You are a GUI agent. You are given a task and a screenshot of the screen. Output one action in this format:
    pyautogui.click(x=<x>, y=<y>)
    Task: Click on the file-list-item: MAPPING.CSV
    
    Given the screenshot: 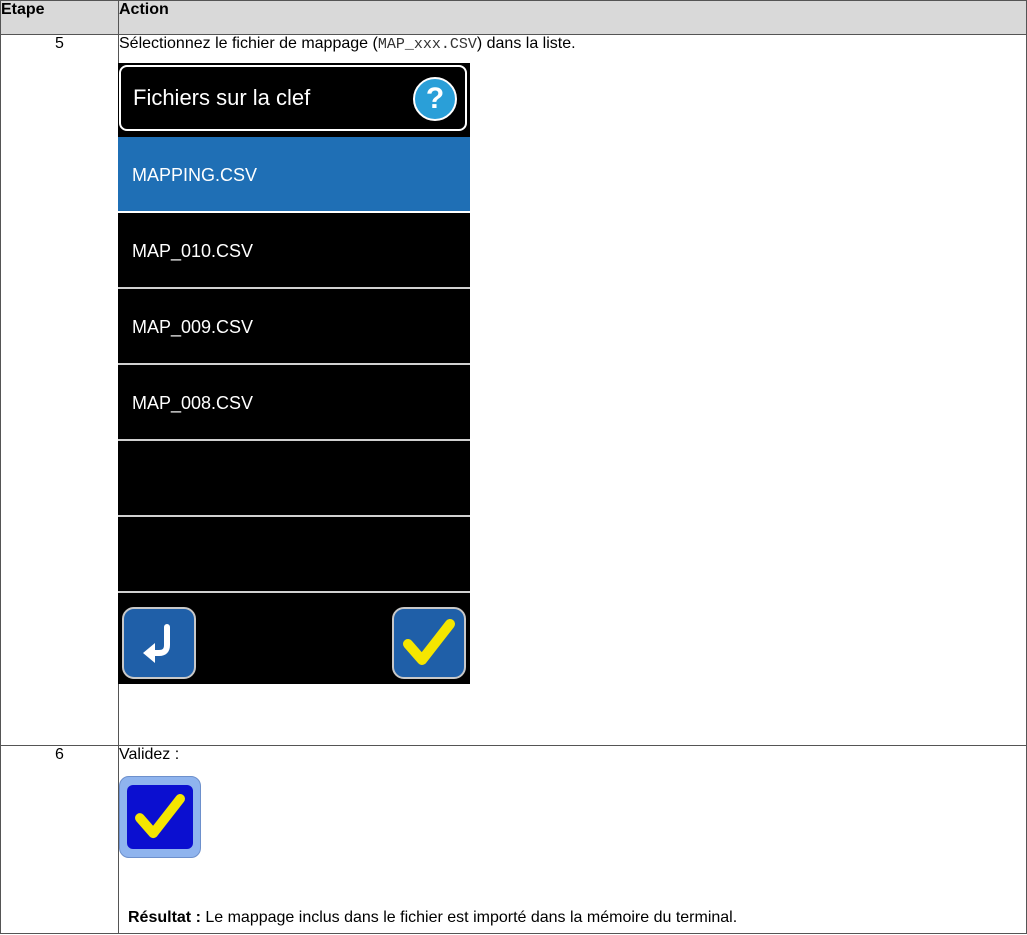 What is the action you would take?
    pyautogui.click(x=294, y=175)
    